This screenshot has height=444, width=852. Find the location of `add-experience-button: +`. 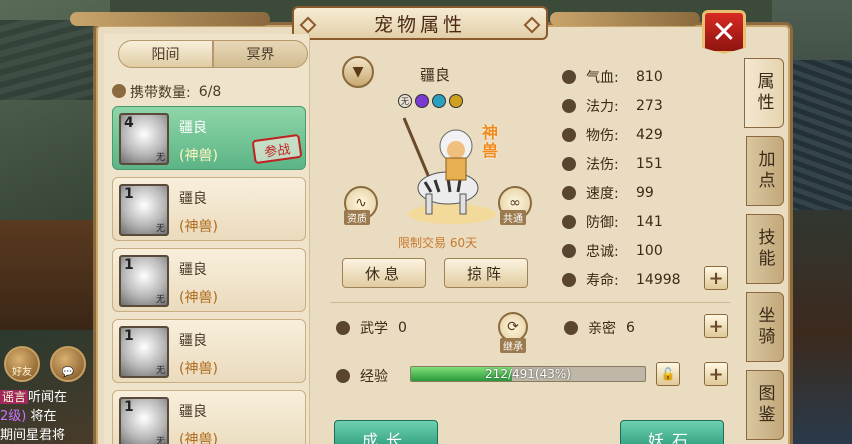

add-experience-button: + is located at coordinates (716, 374).